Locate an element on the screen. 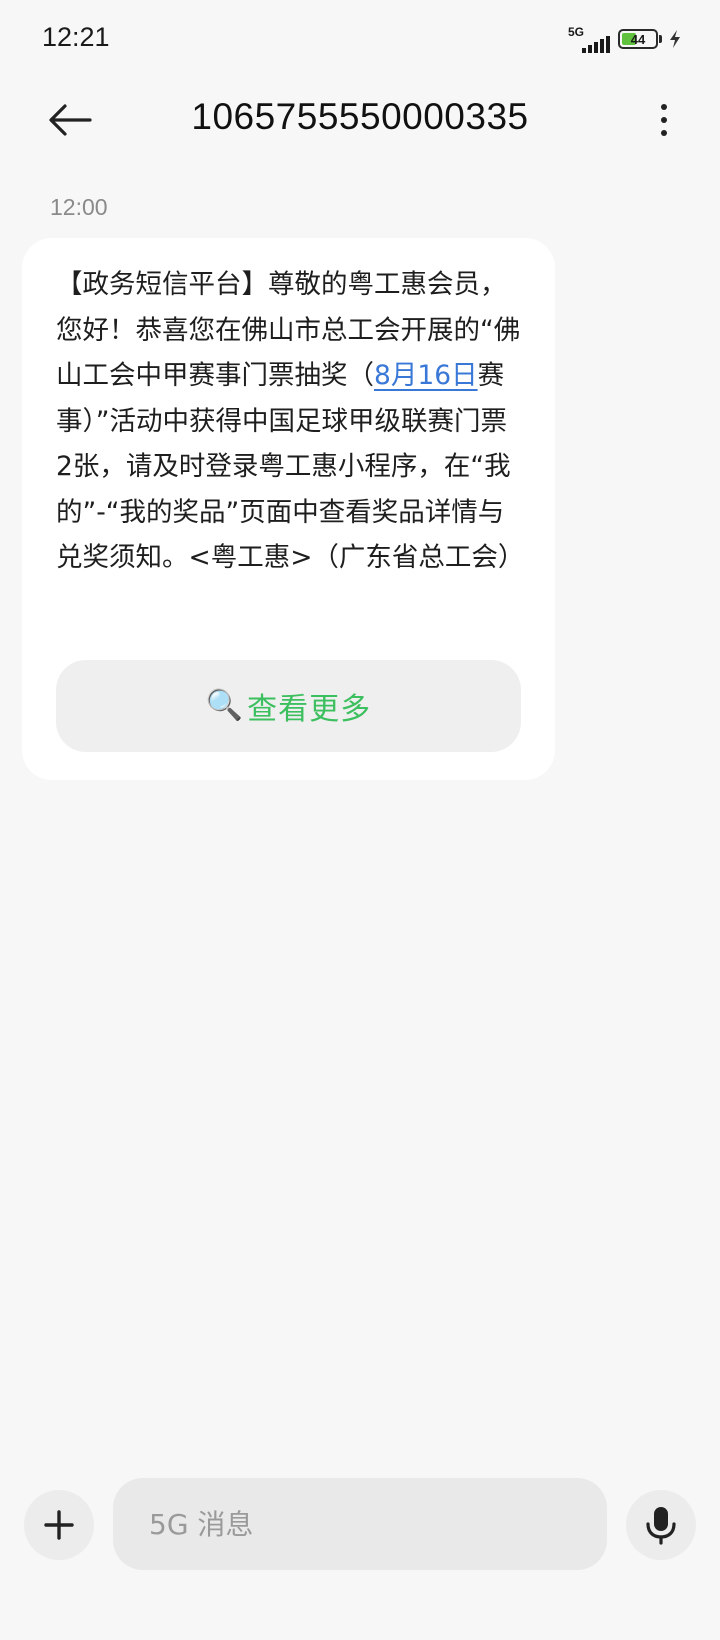  more-vertical-icon is located at coordinates (664, 107).